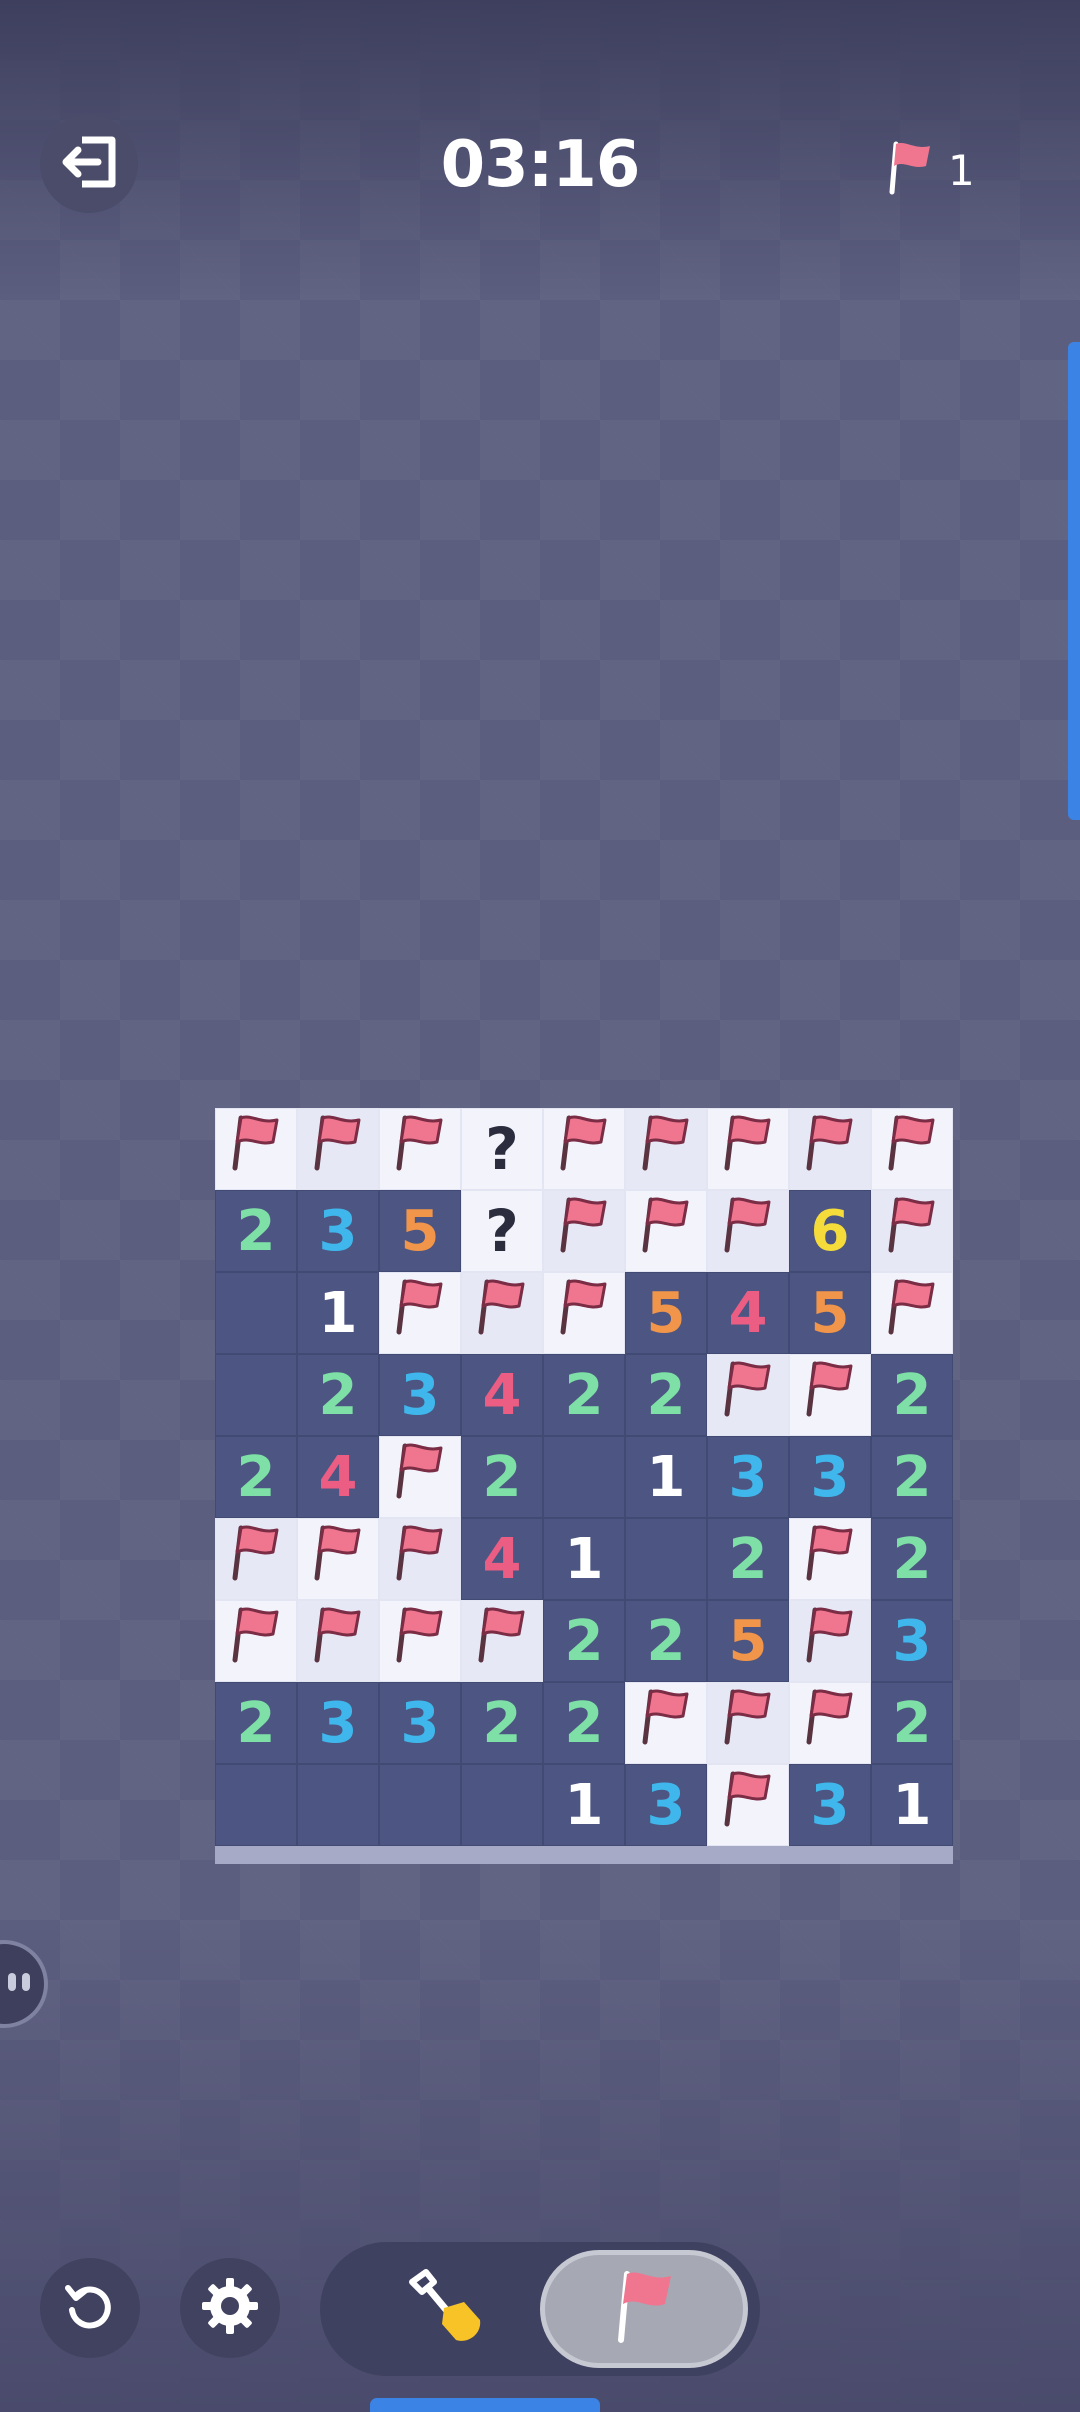 This screenshot has height=2412, width=1080. I want to click on gear-icon, so click(230, 2308).